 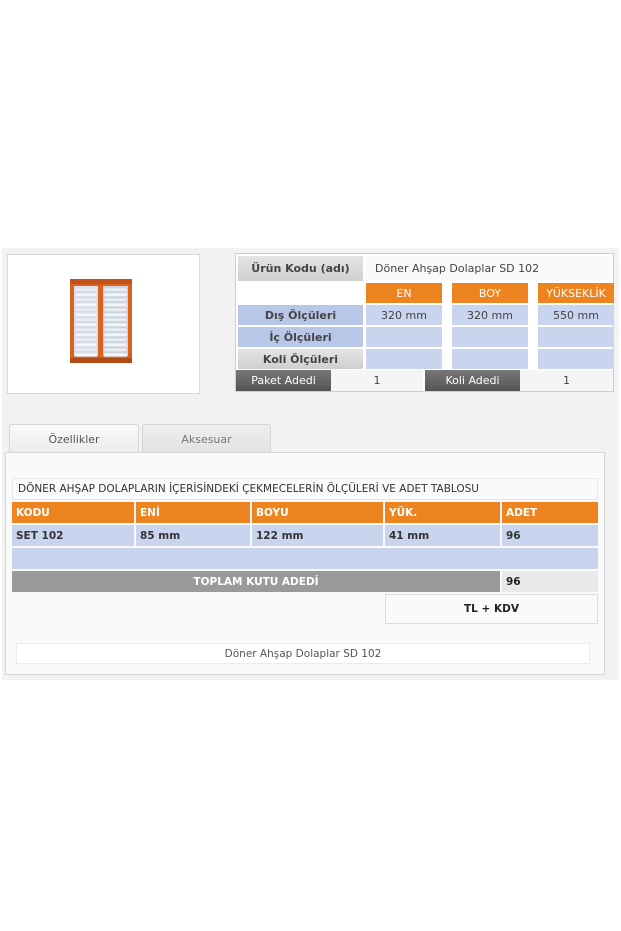 I want to click on koli-adedi-label: Koli Adedi, so click(x=472, y=380).